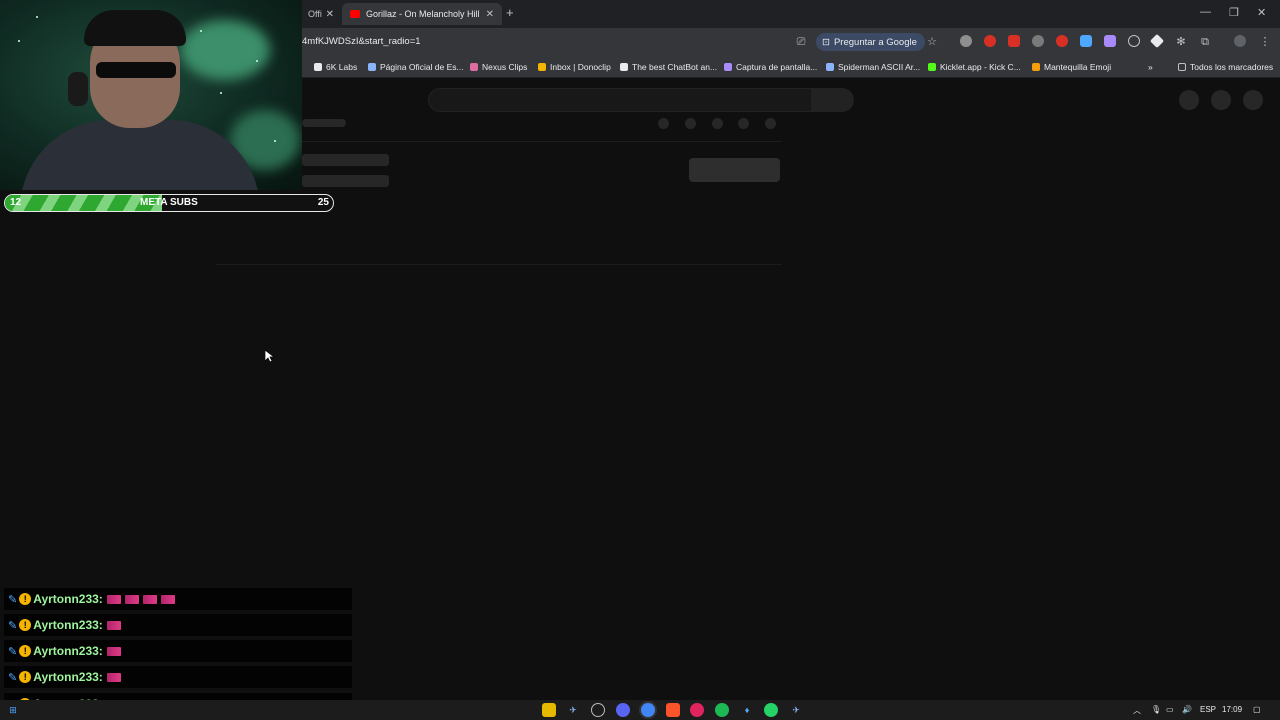 The width and height of the screenshot is (1280, 720). I want to click on steam-icon: ✈, so click(796, 710).